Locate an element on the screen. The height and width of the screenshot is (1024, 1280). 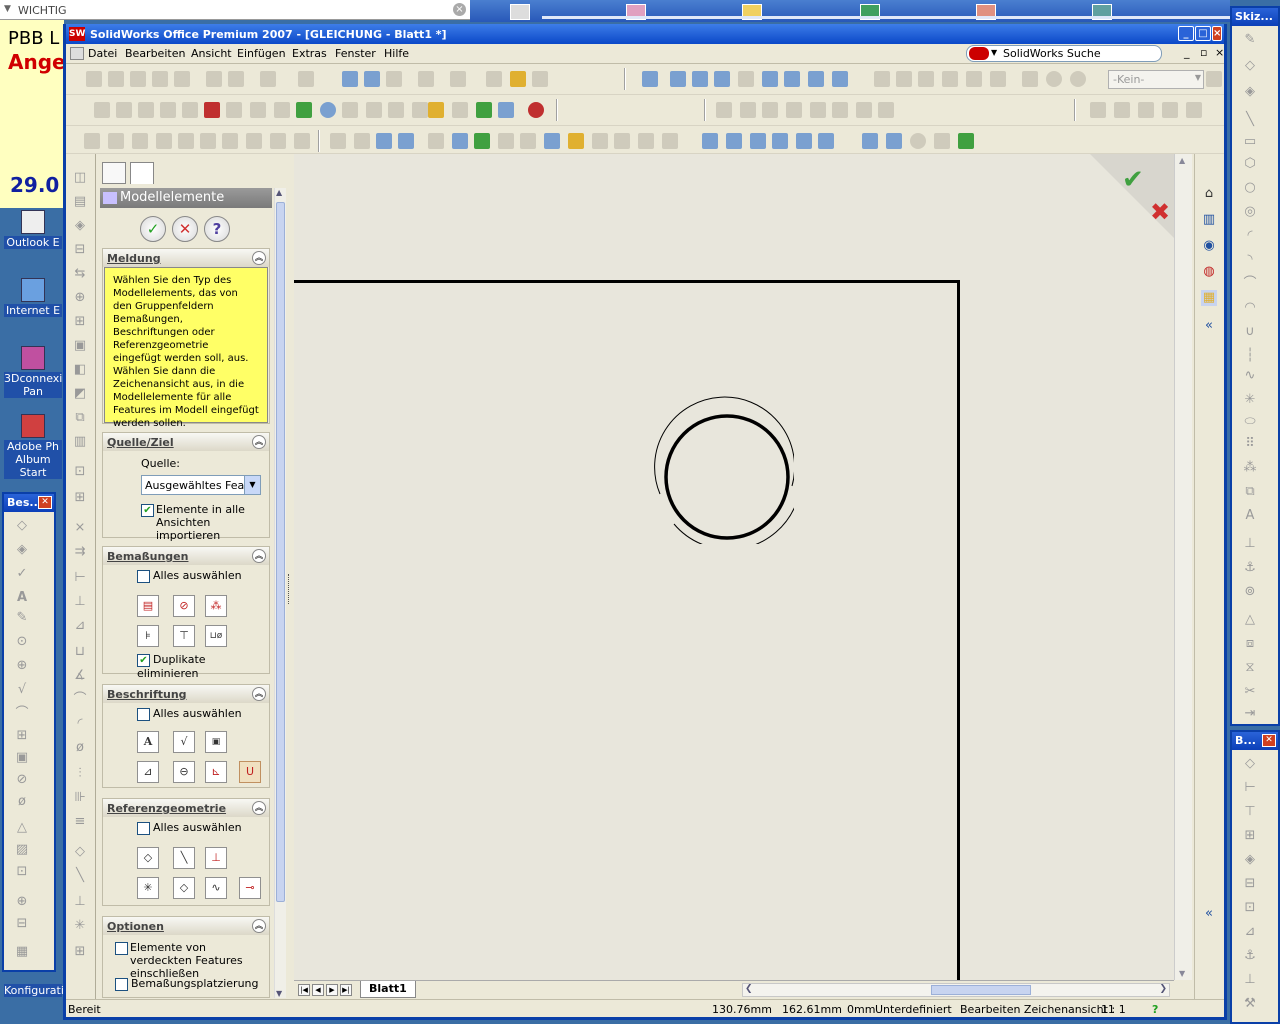
properties-icon is located at coordinates (494, 79).